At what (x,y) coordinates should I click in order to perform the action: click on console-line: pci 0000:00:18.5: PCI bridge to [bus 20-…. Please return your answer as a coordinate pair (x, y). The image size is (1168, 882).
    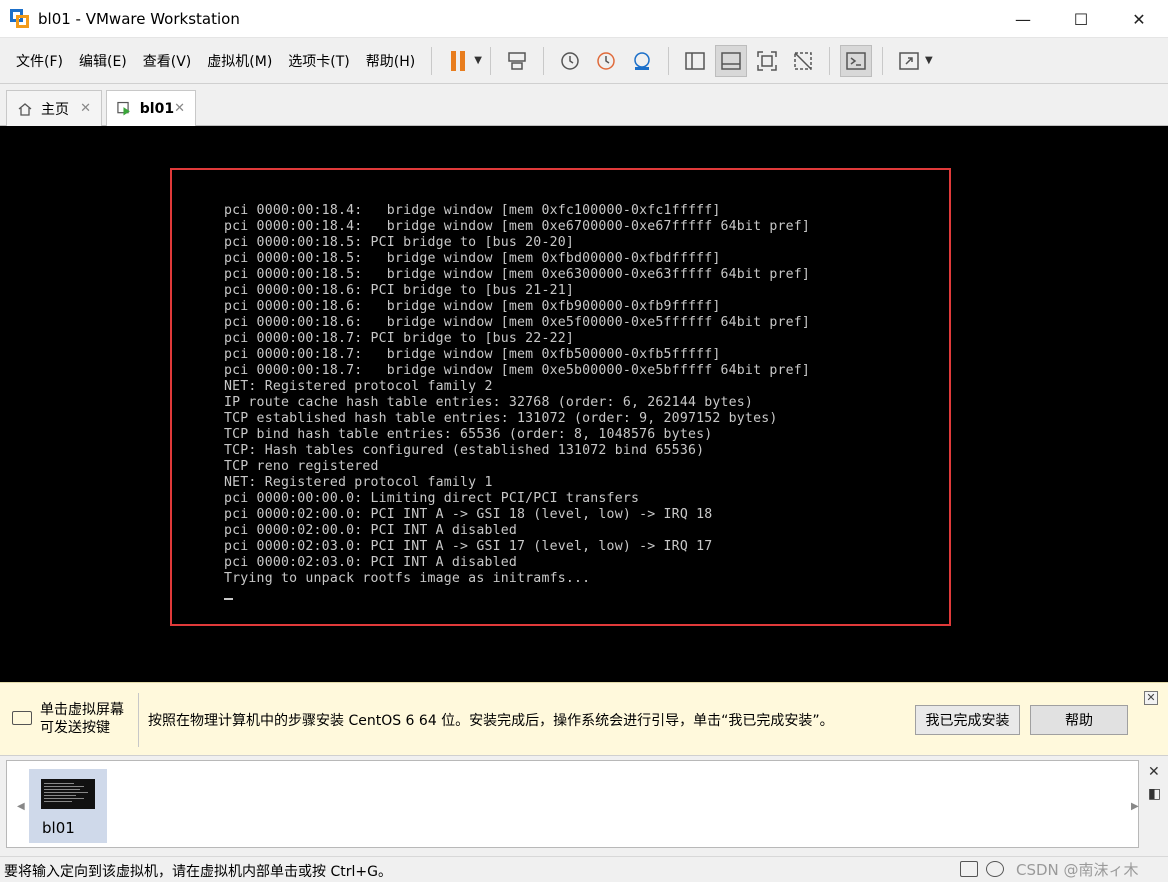
    Looking at the image, I should click on (399, 242).